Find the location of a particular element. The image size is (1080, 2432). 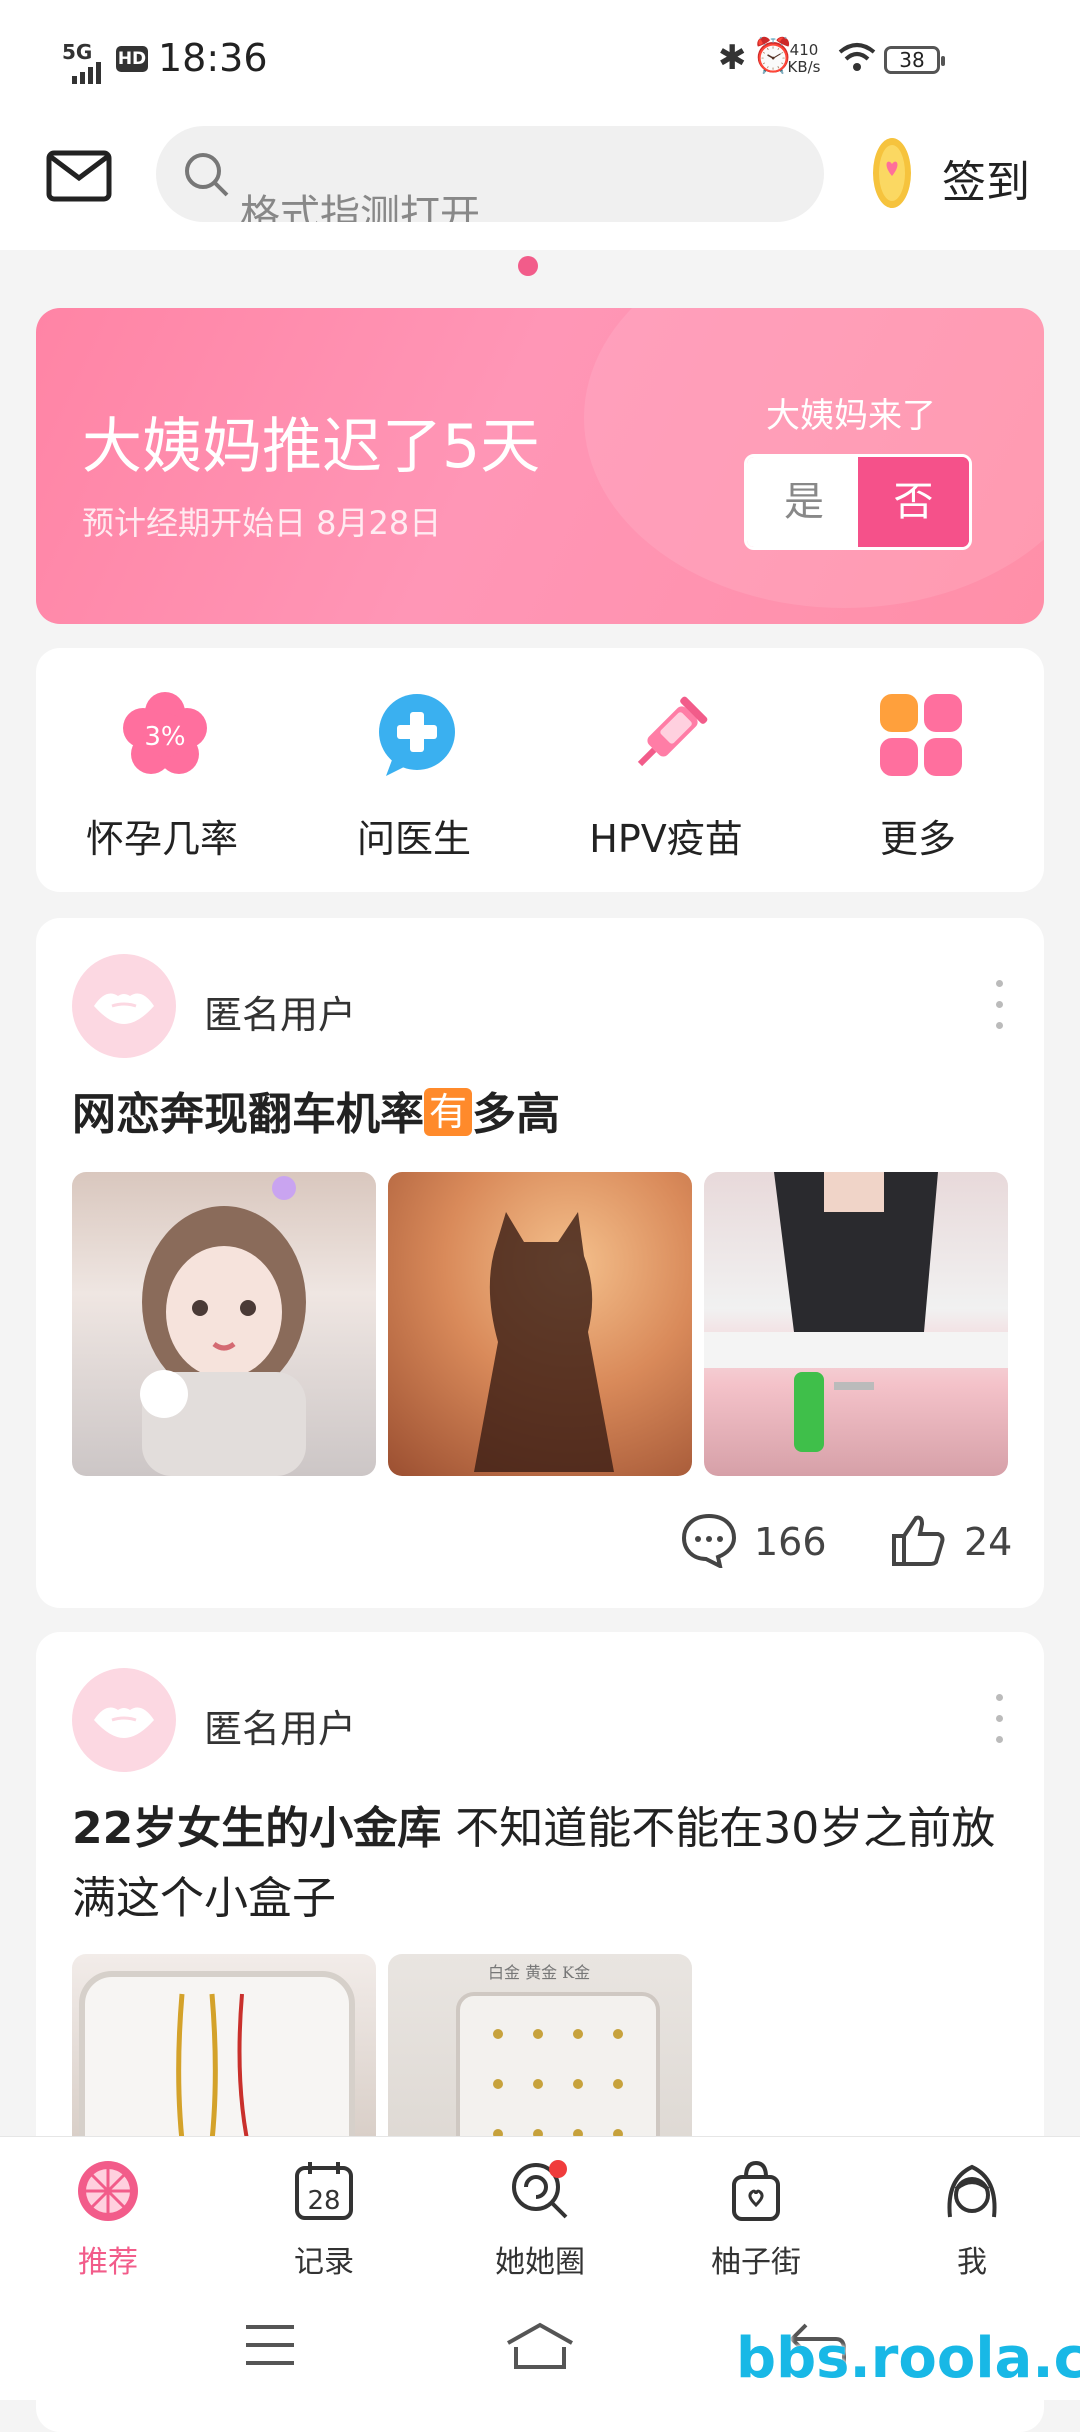

profile-icon is located at coordinates (972, 2191).